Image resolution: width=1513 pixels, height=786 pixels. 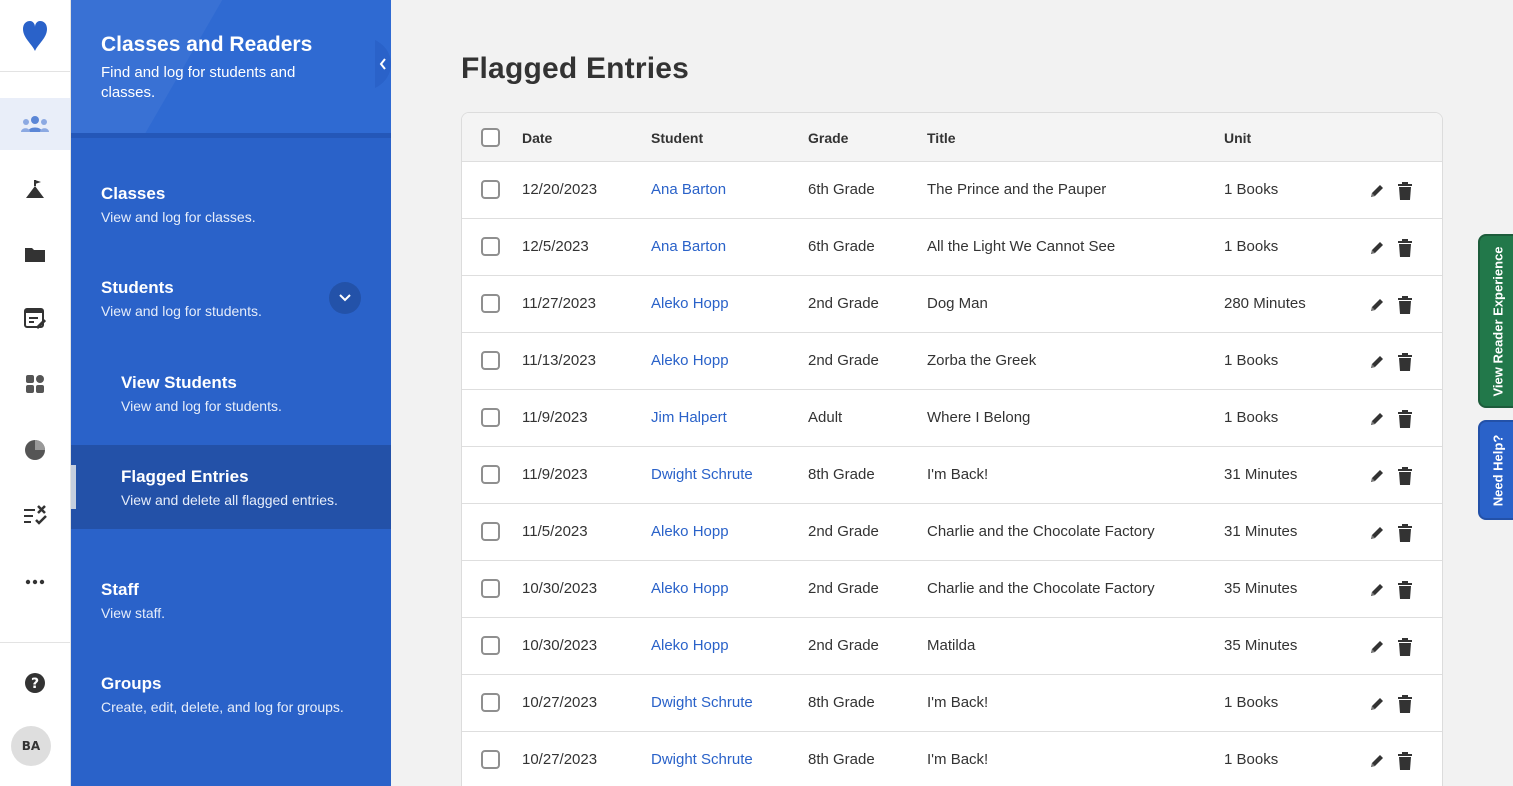 I want to click on log-icon, so click(x=35, y=319).